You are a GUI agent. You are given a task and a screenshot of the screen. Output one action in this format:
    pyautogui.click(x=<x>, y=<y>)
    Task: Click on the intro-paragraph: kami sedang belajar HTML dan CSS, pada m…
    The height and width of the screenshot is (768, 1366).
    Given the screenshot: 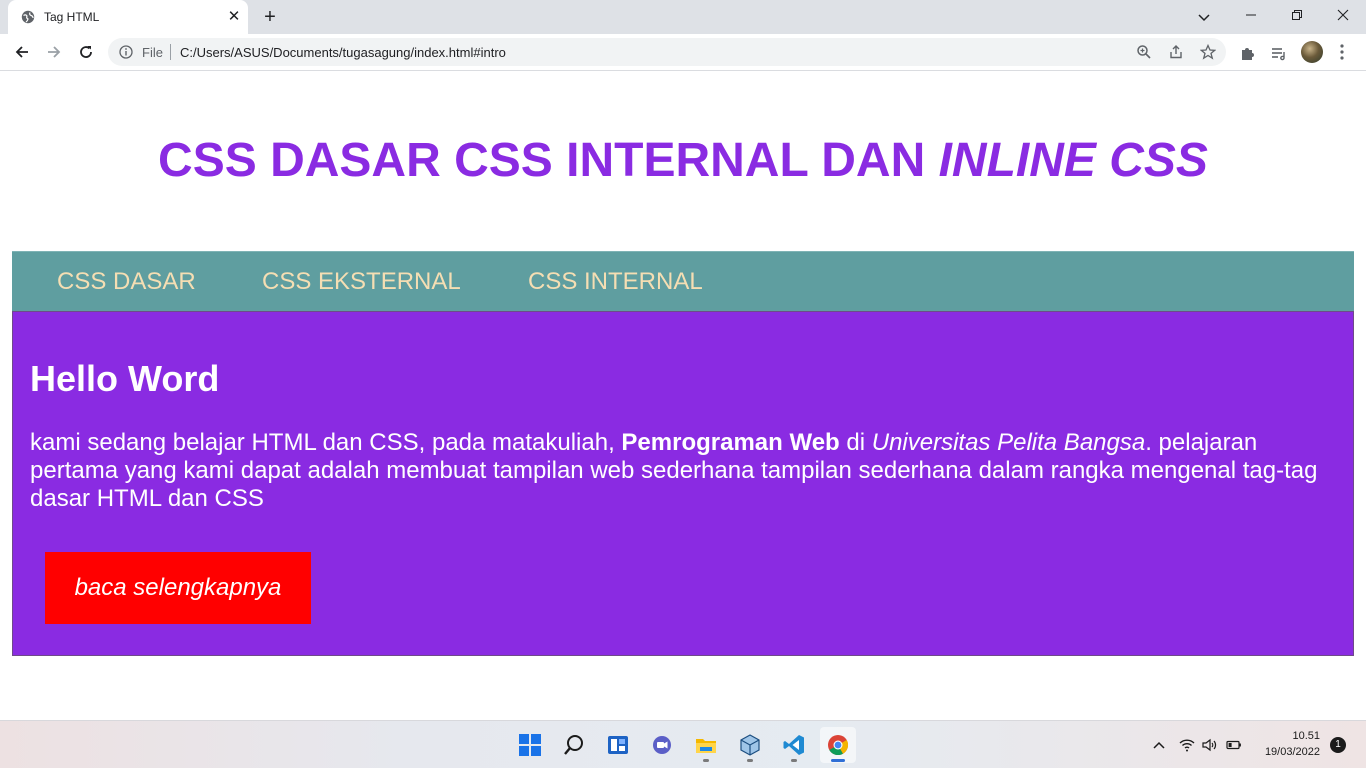 What is the action you would take?
    pyautogui.click(x=680, y=471)
    